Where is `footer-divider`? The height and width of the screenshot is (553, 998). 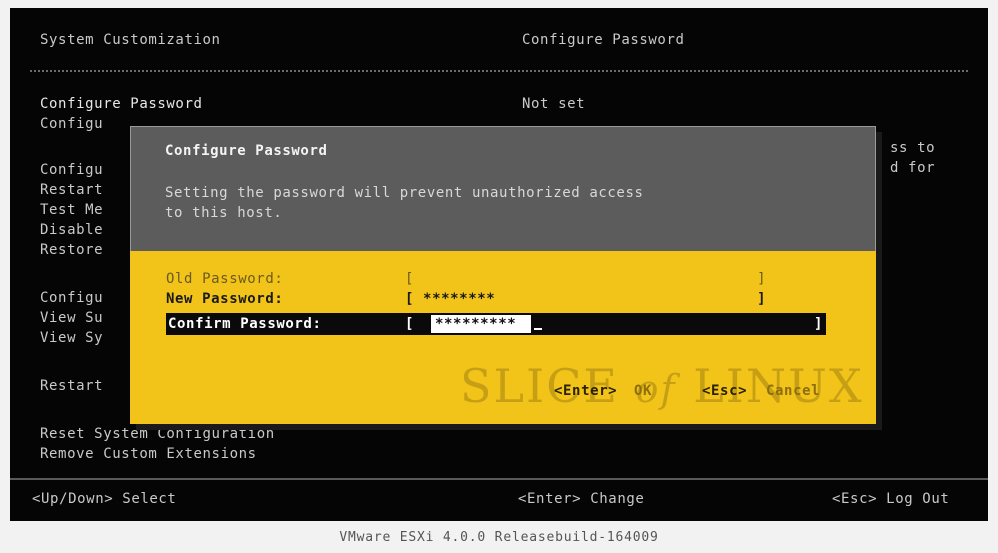
footer-divider is located at coordinates (499, 479).